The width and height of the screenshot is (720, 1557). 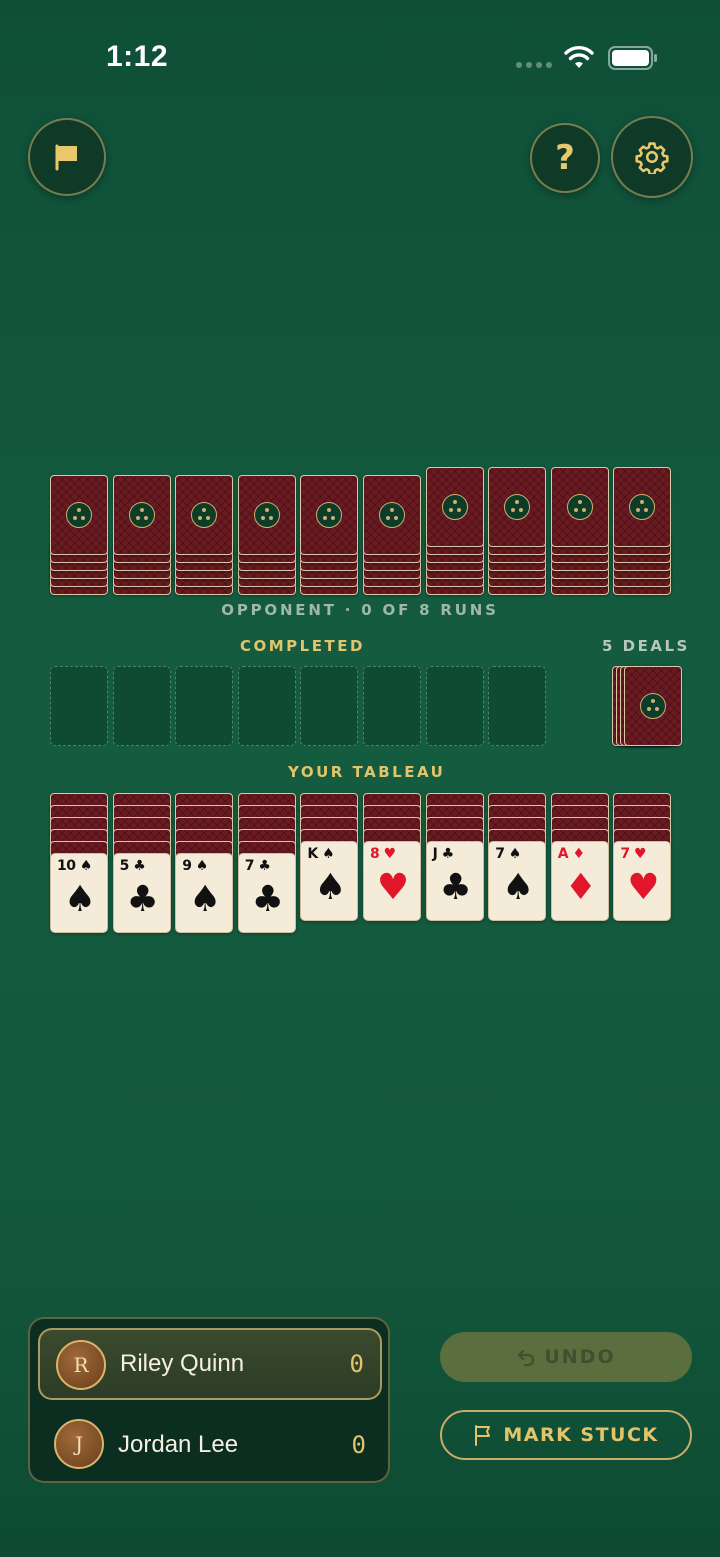 What do you see at coordinates (443, 854) in the screenshot?
I see `card-rank: J ♣` at bounding box center [443, 854].